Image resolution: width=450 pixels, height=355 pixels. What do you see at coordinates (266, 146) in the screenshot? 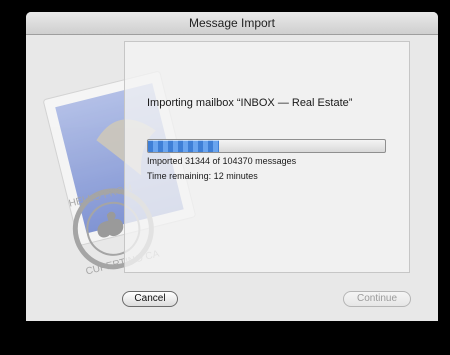
I see `import-progress-bar` at bounding box center [266, 146].